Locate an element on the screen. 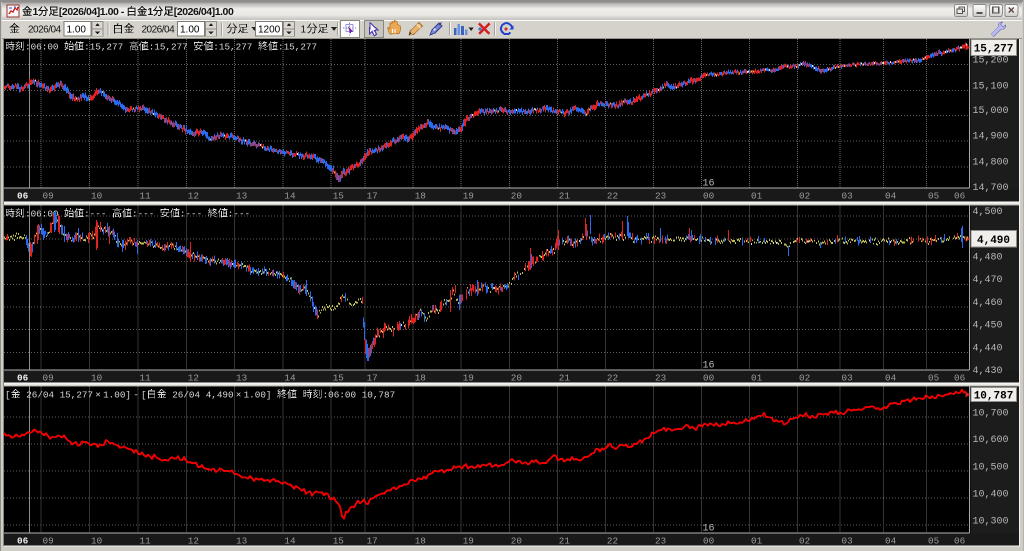  svg-text: 10,500 is located at coordinates (991, 467).